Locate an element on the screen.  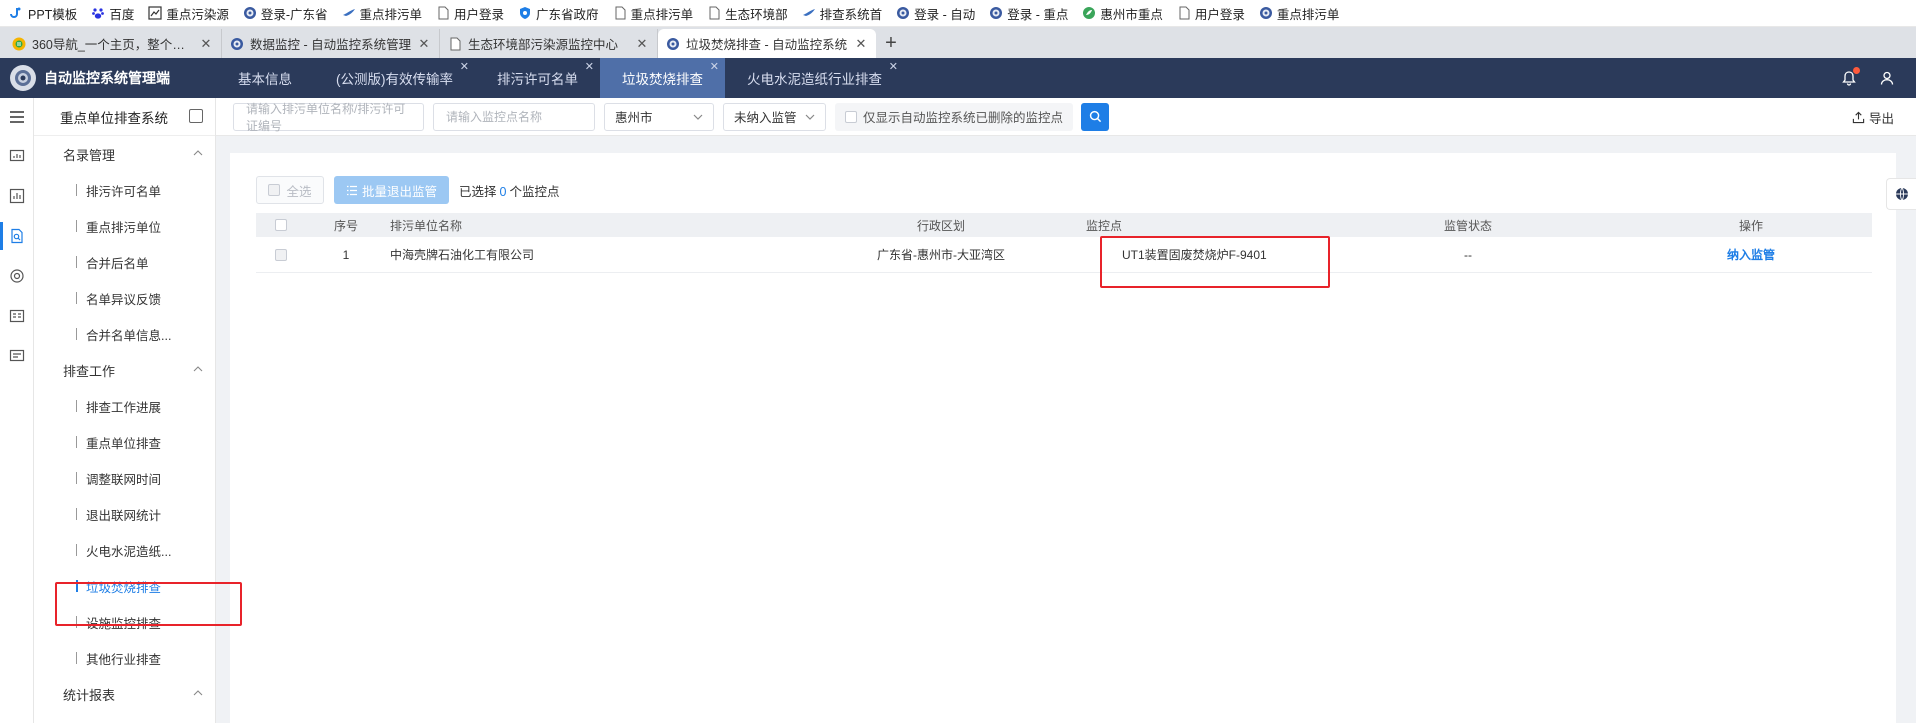
browser-tab: 生态环境部污染源监控中心 ✕ is located at coordinates (549, 43).